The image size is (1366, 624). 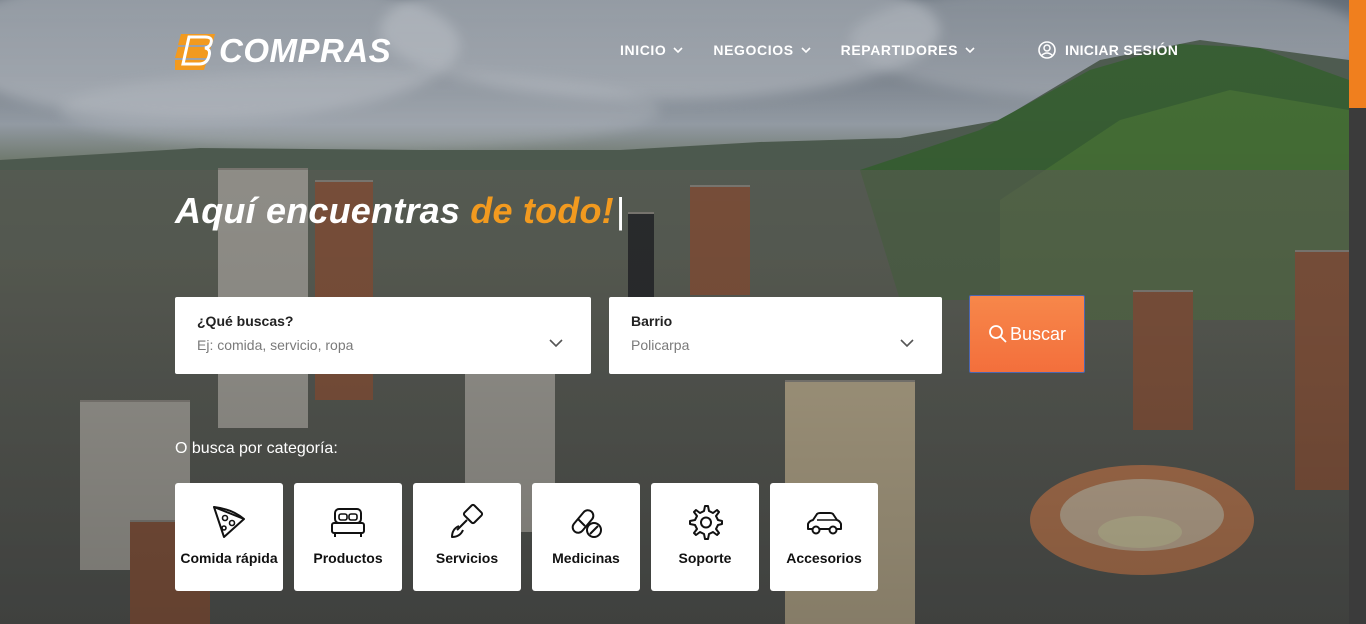 What do you see at coordinates (586, 558) in the screenshot?
I see `category-label: Medicinas` at bounding box center [586, 558].